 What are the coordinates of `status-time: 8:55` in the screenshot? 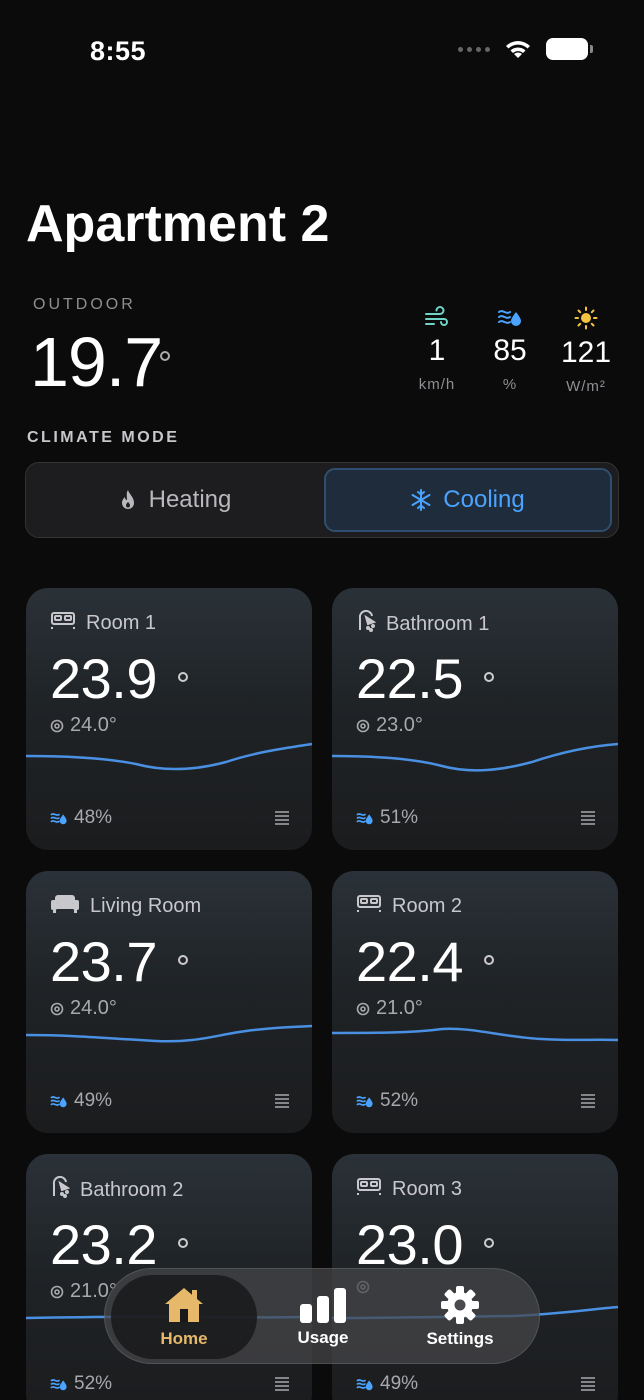 It's located at (118, 51).